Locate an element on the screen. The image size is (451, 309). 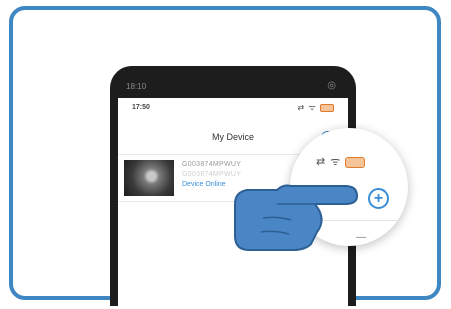
status-bar: 17:50 ⇄ ᯤ is located at coordinates (233, 108).